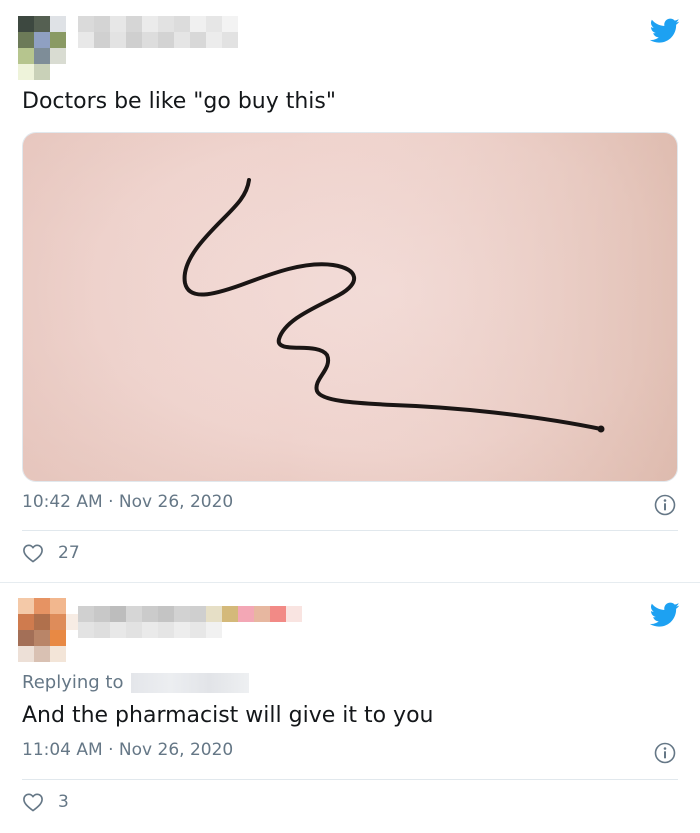  I want to click on tweet-text: Doctors be like "go buy this", so click(179, 101).